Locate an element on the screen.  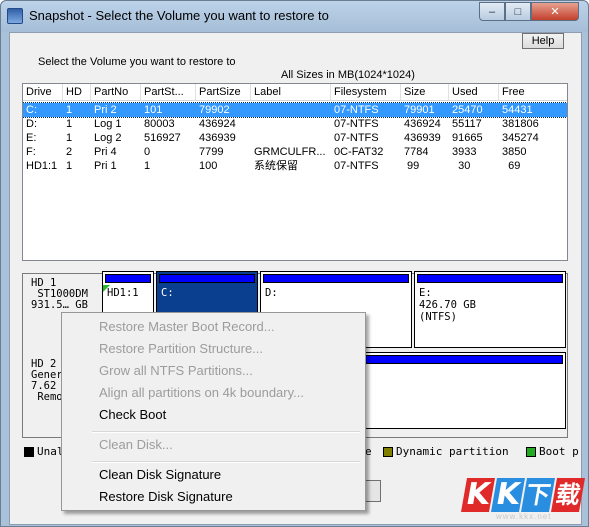
col-header-partsize: PartSize is located at coordinates (223, 92).